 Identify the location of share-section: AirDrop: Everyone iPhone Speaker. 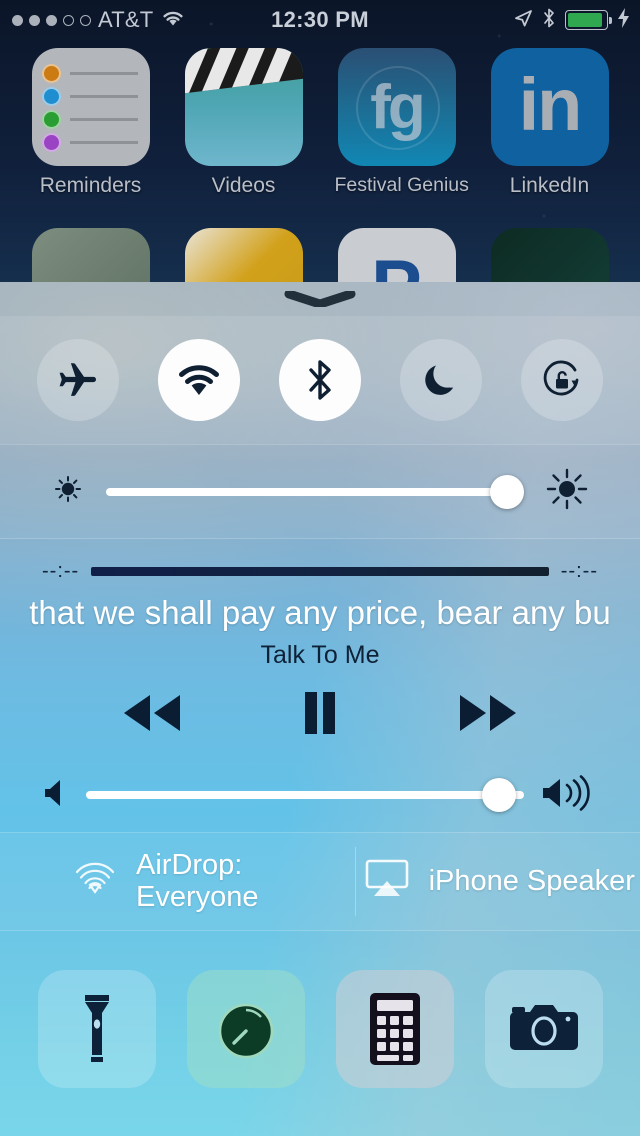
(320, 881).